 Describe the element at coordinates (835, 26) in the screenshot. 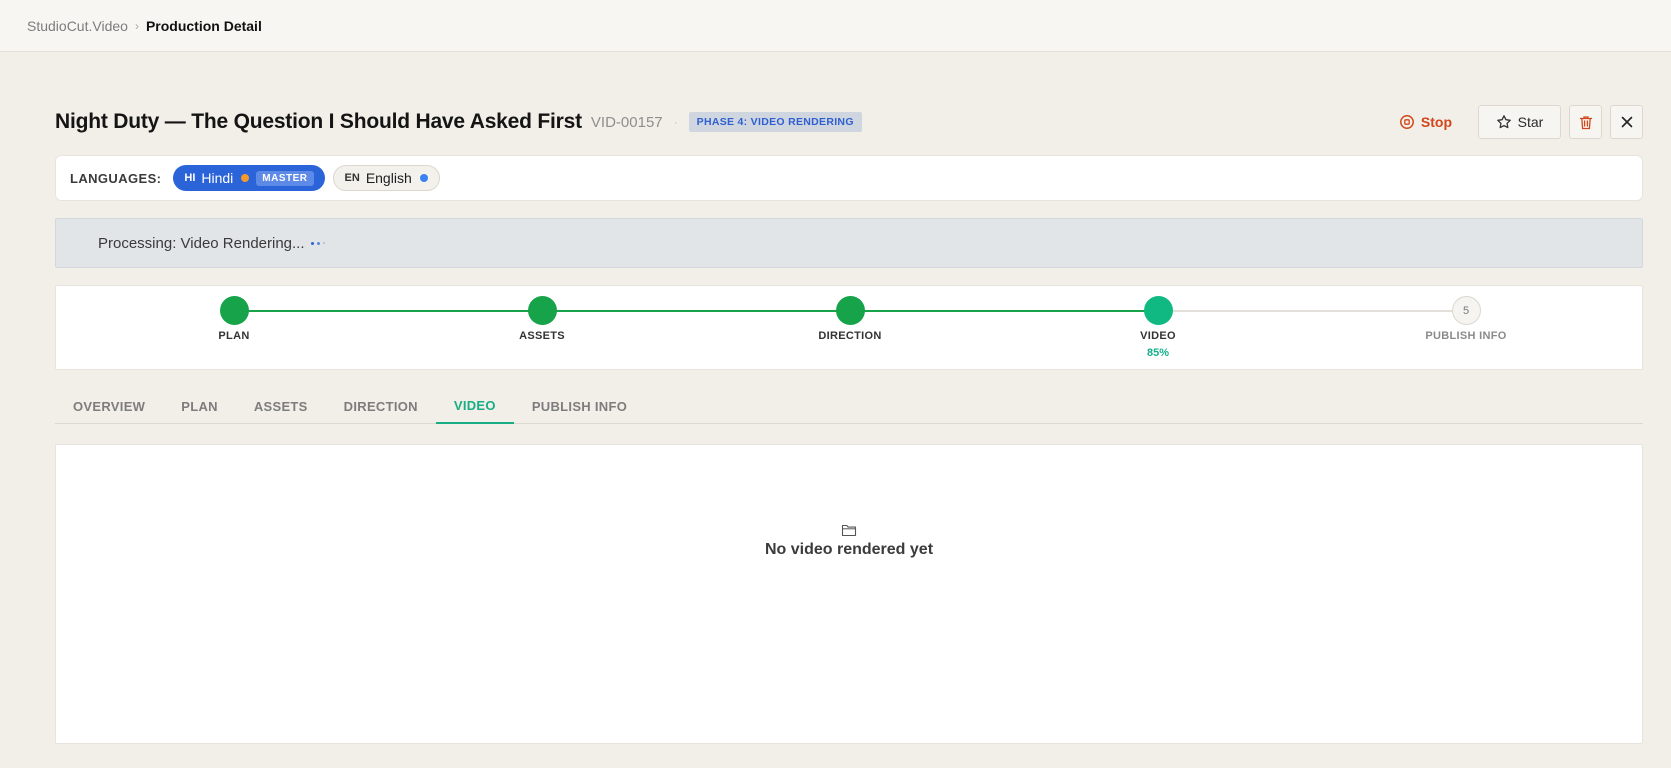

I see `top-bar: StudioCut.Video › Production Detail` at that location.